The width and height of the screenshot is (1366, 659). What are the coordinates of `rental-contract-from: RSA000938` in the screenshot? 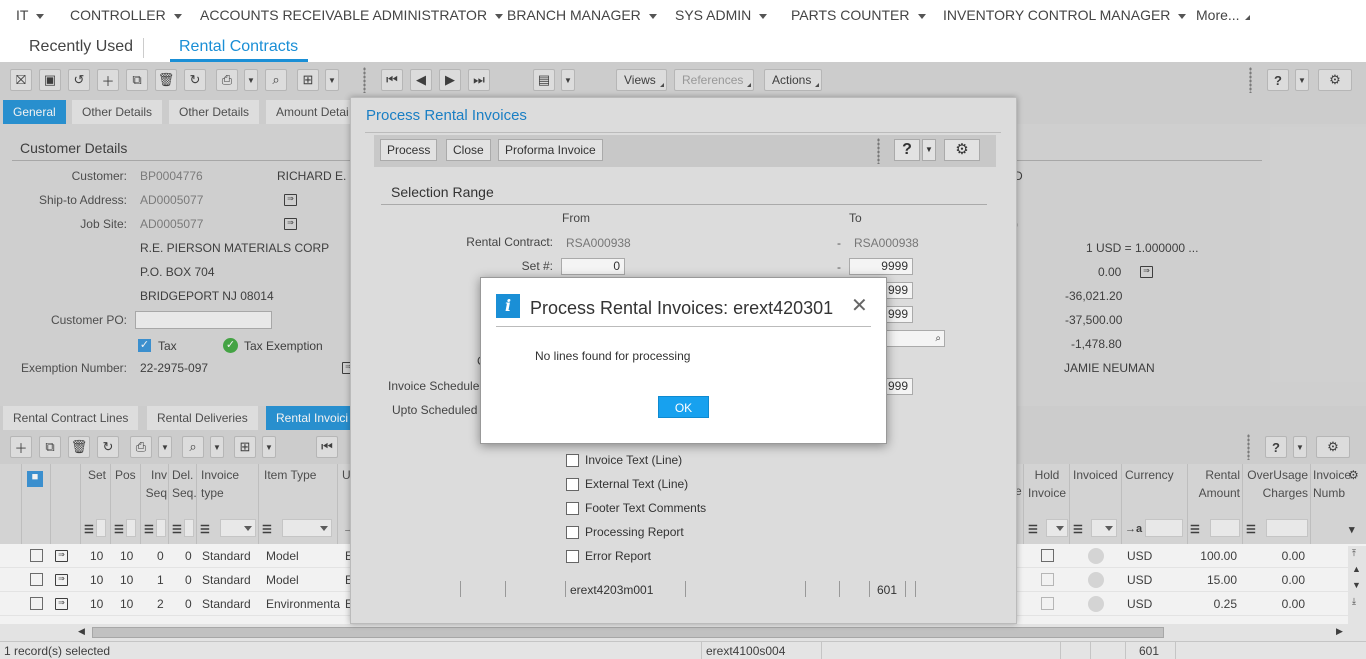 It's located at (598, 243).